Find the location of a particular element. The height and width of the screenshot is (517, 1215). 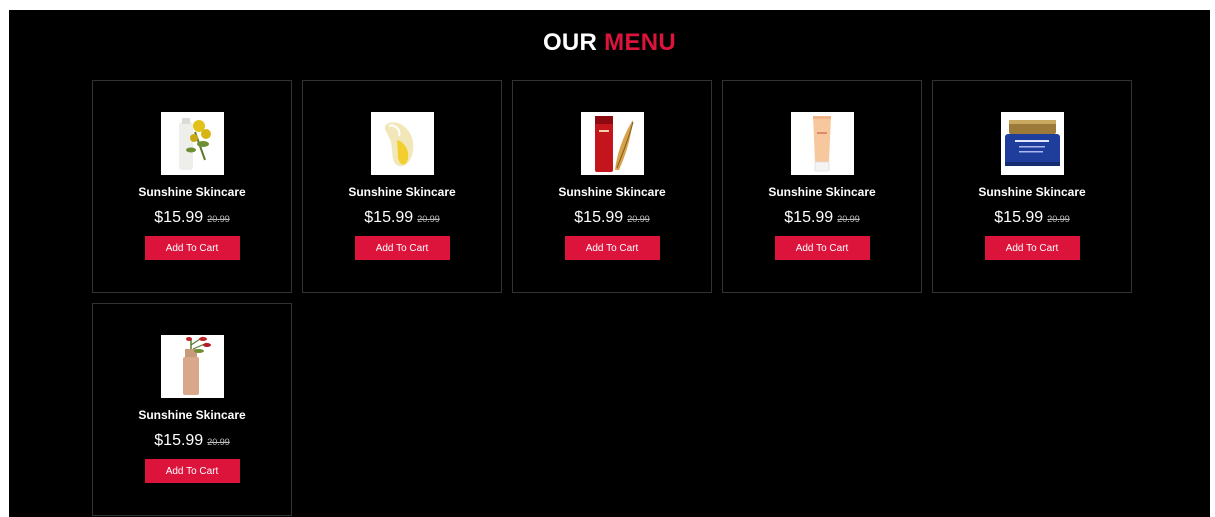

section-title: OUR MENU is located at coordinates (609, 43).